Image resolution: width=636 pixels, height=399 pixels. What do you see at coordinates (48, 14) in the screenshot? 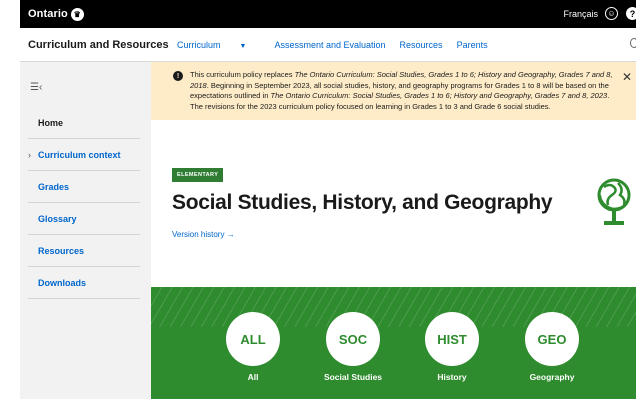
I see `ontario-logo-text: Ontario` at bounding box center [48, 14].